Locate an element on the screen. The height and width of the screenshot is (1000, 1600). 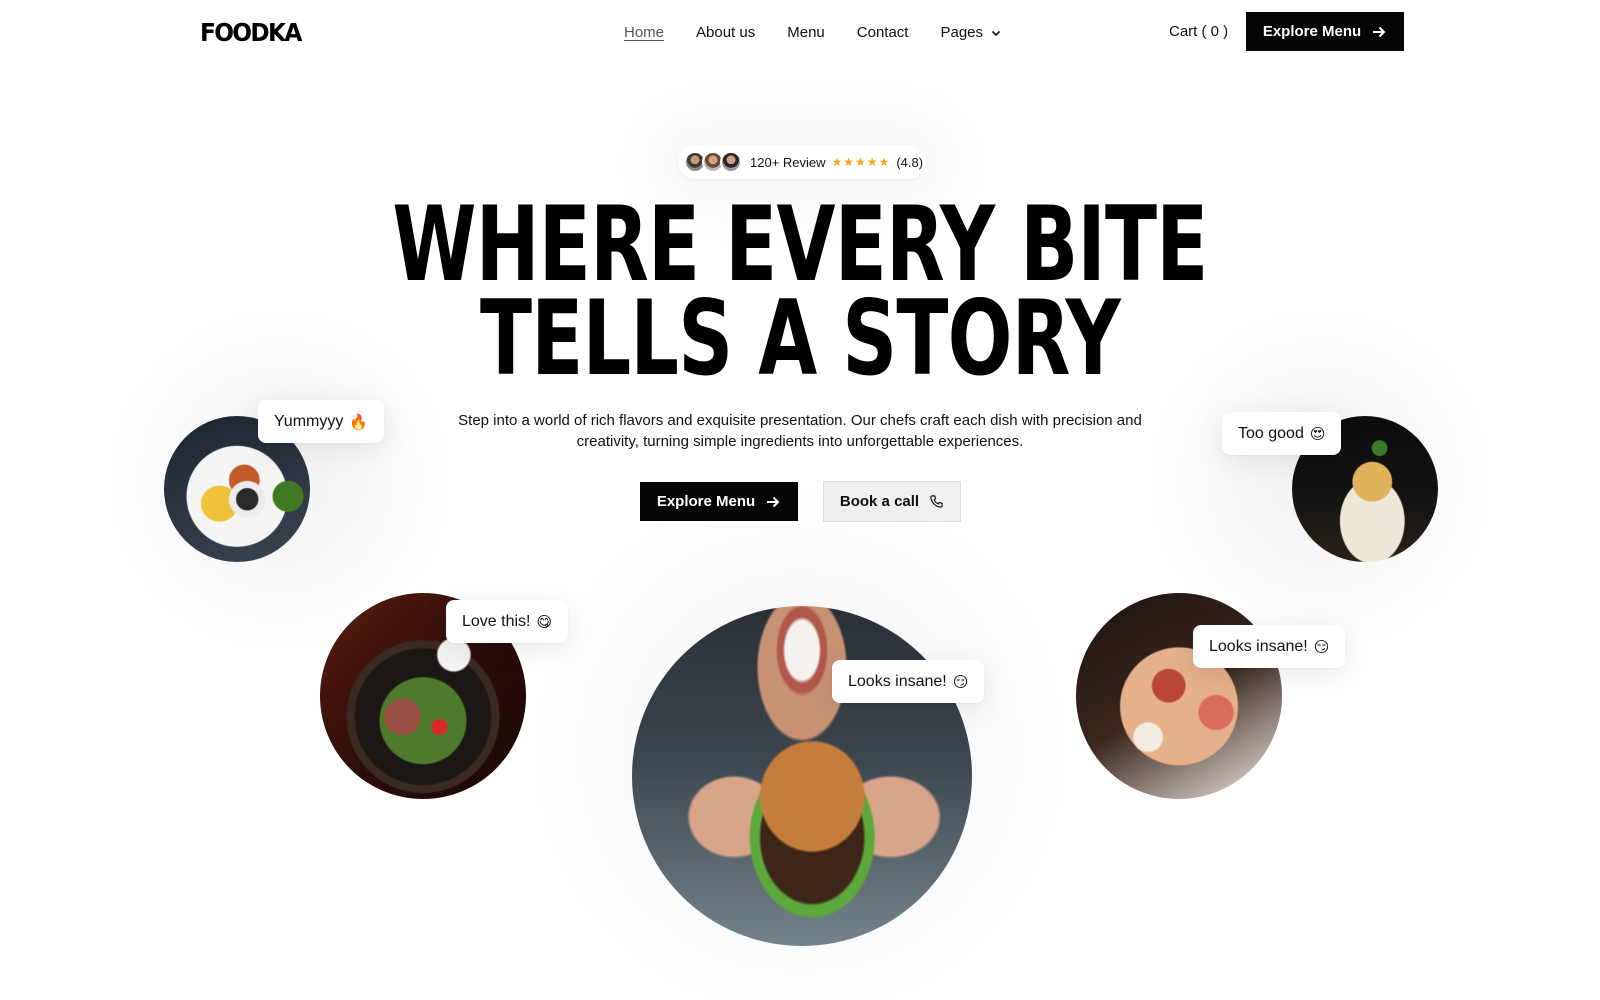
nav-explore-menu-label: Explore Menu is located at coordinates (1312, 31).